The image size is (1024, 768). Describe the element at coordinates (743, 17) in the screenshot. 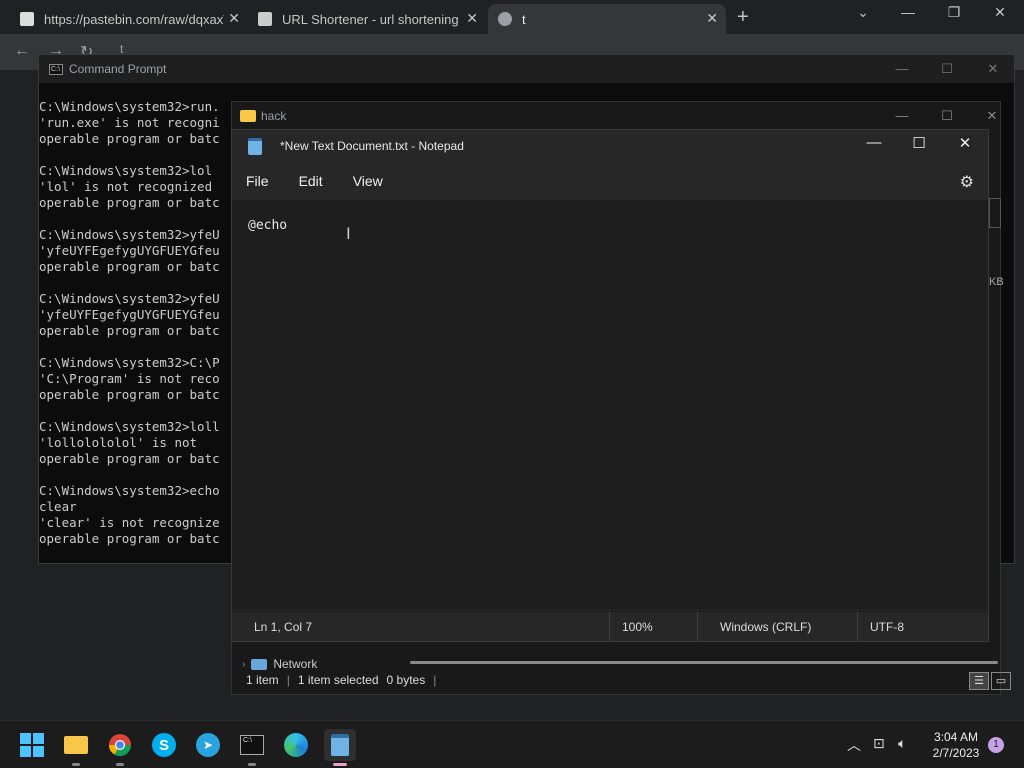

I see `new-tab-icon: +` at that location.